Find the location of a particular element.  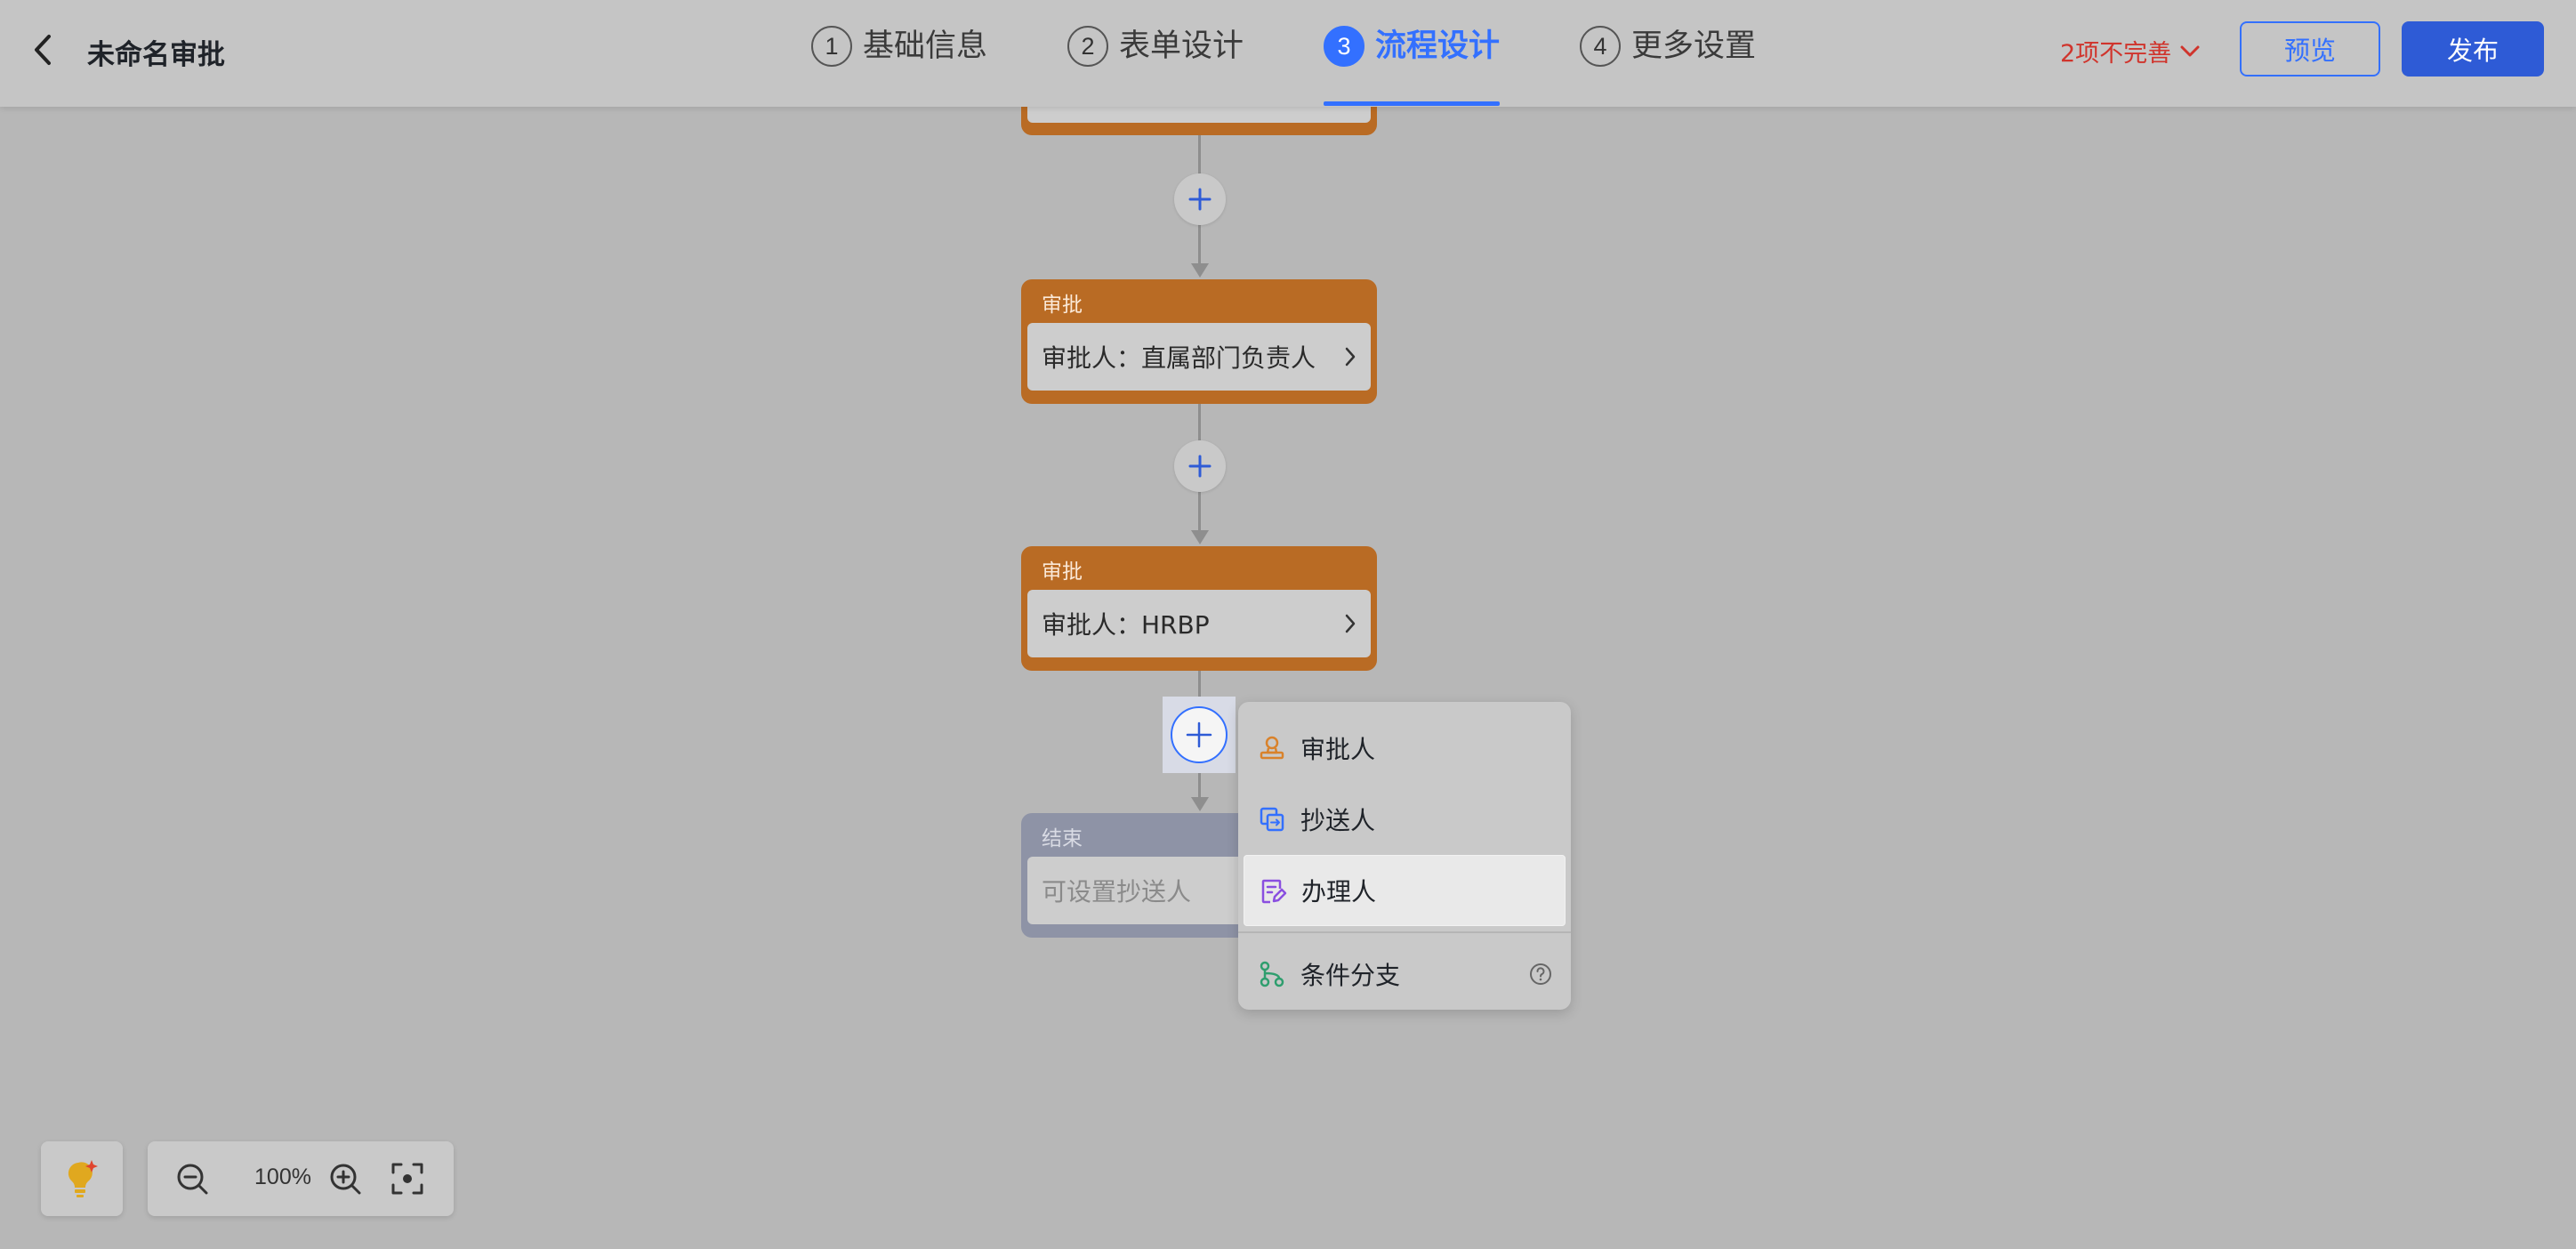

approver-stamp-icon is located at coordinates (1272, 748).